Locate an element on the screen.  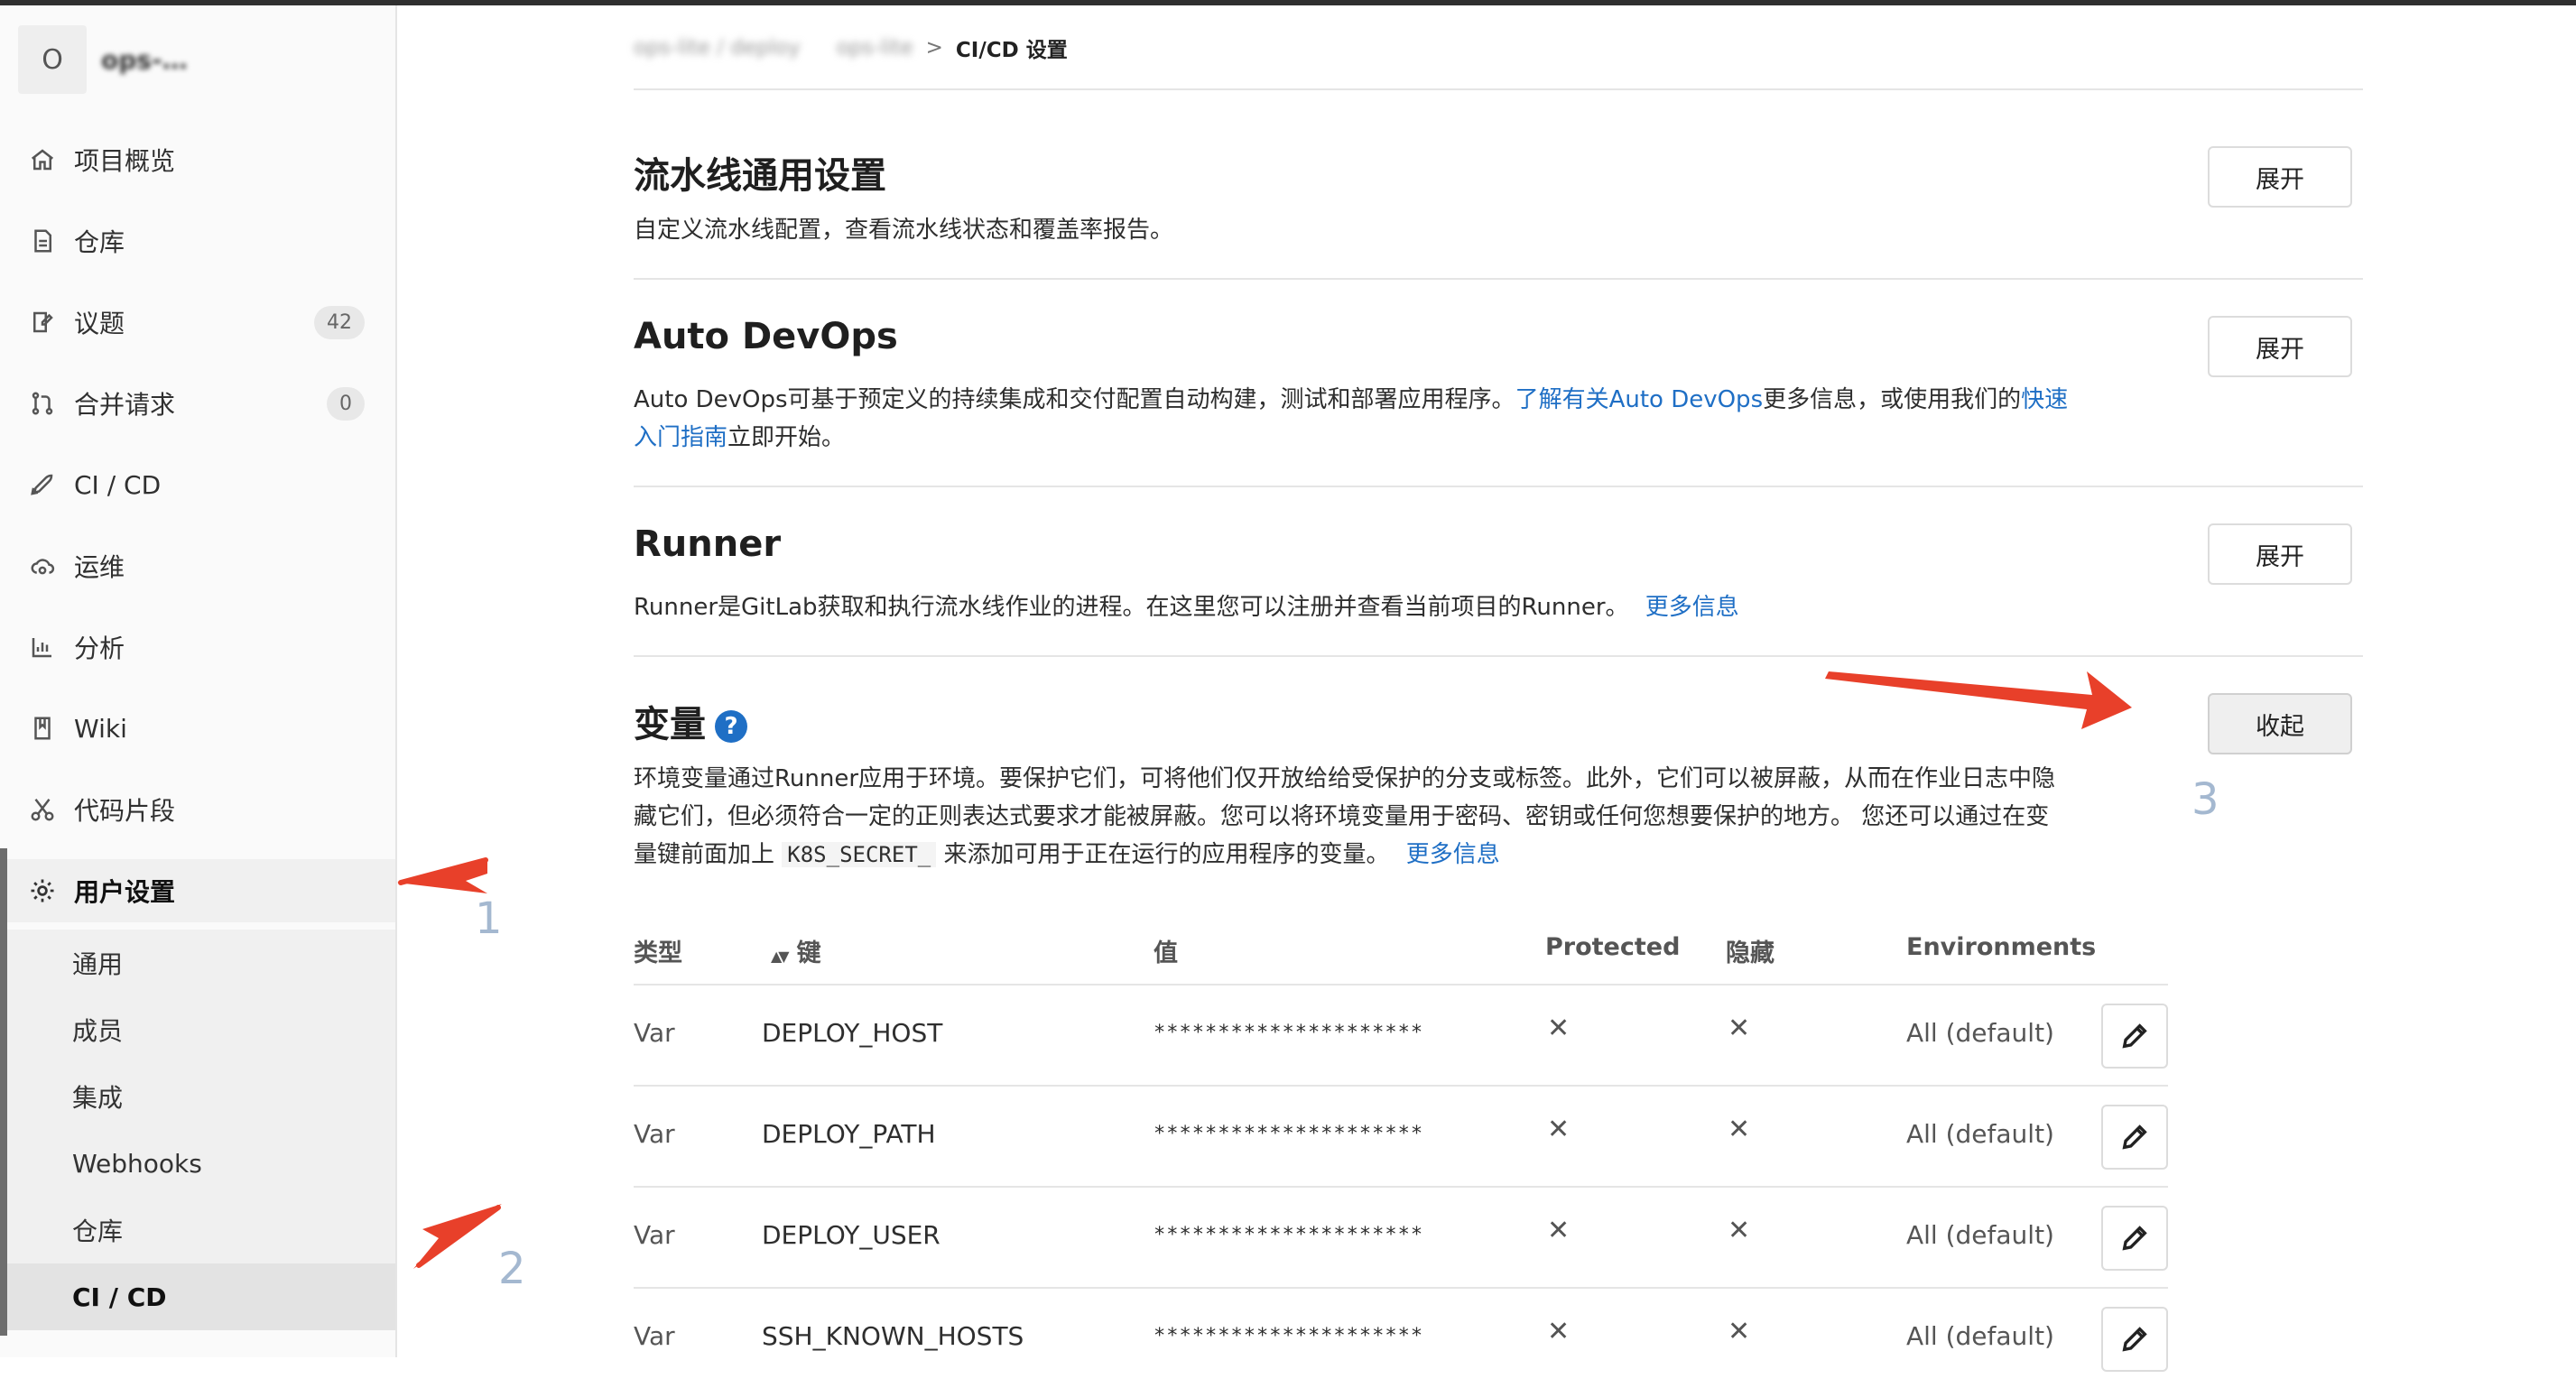
sidebar-item-label: 代码片段 is located at coordinates (125, 811).